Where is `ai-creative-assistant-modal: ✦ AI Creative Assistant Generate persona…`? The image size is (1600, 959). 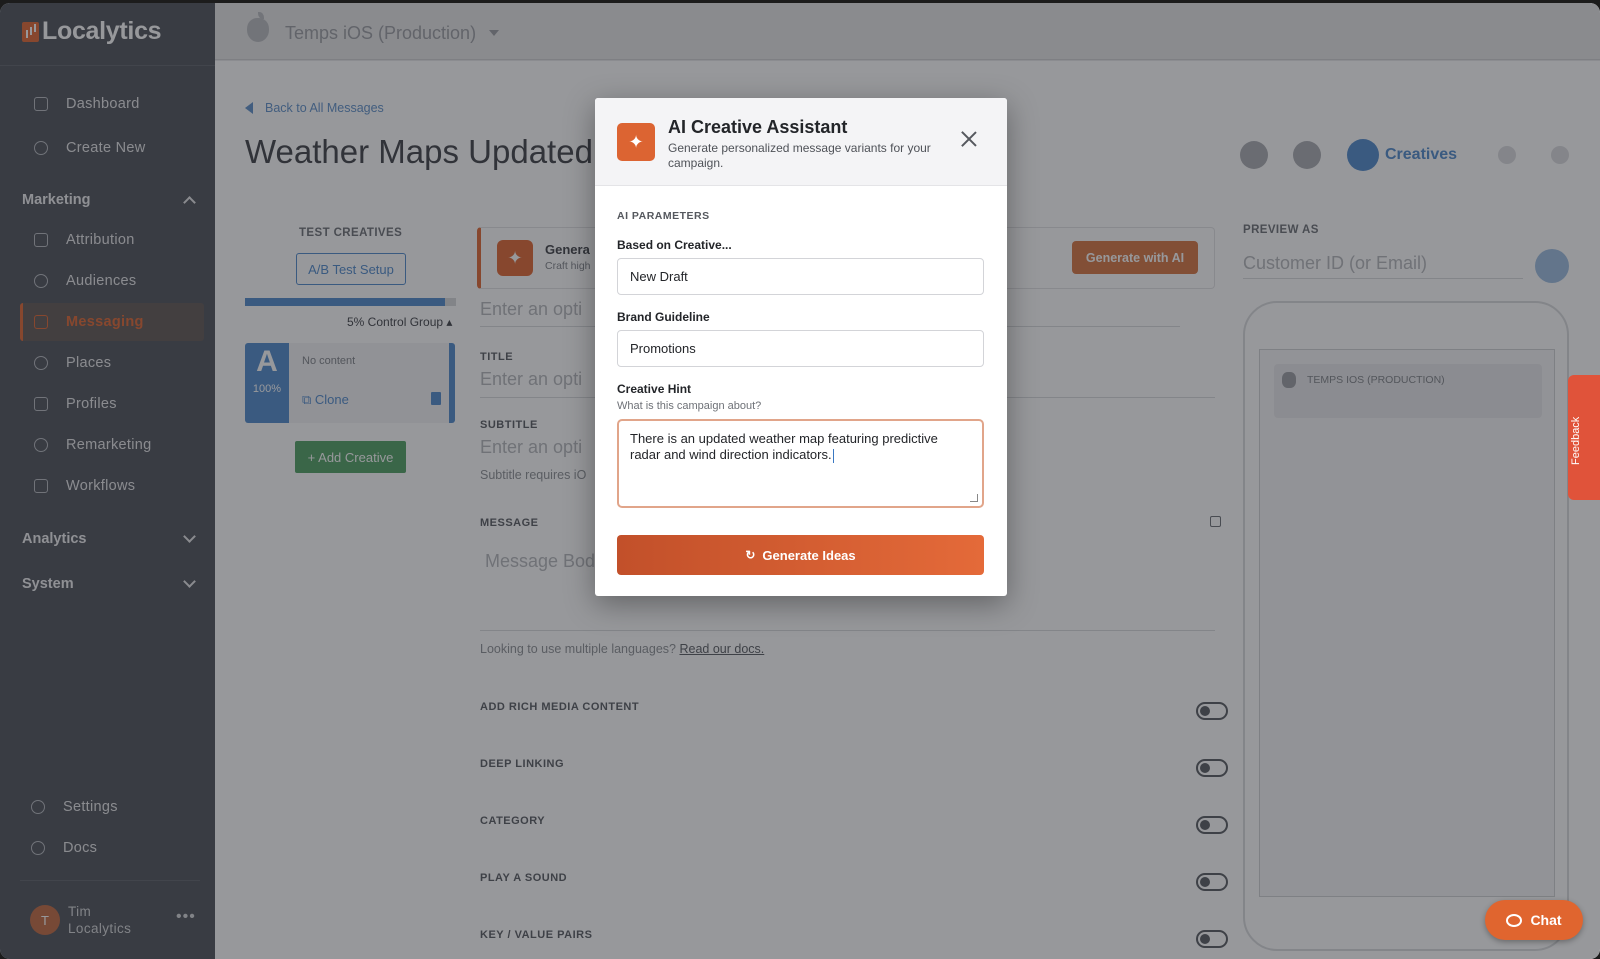 ai-creative-assistant-modal: ✦ AI Creative Assistant Generate persona… is located at coordinates (801, 347).